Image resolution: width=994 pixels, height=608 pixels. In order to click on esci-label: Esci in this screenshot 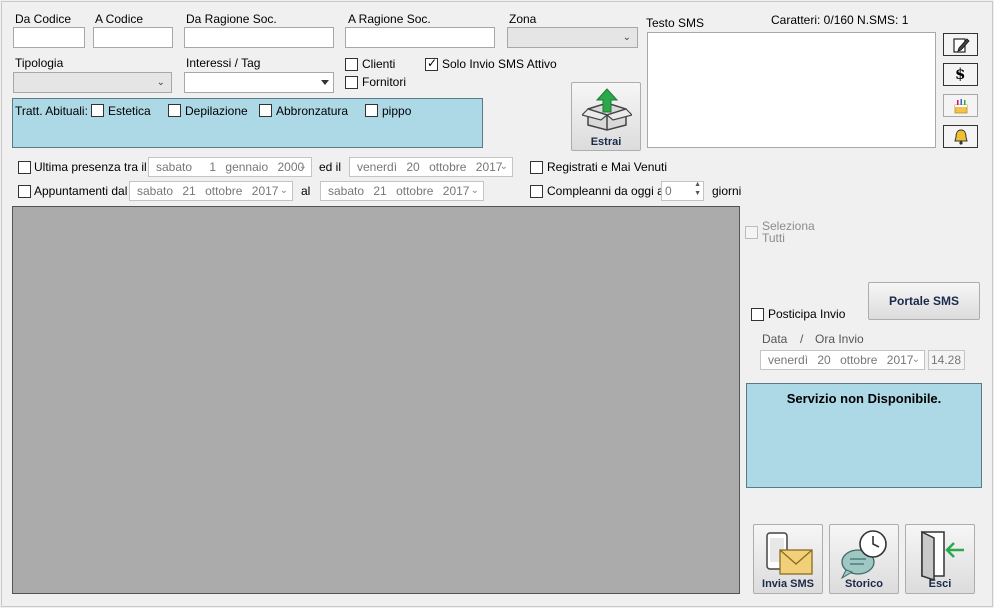, I will do `click(940, 584)`.